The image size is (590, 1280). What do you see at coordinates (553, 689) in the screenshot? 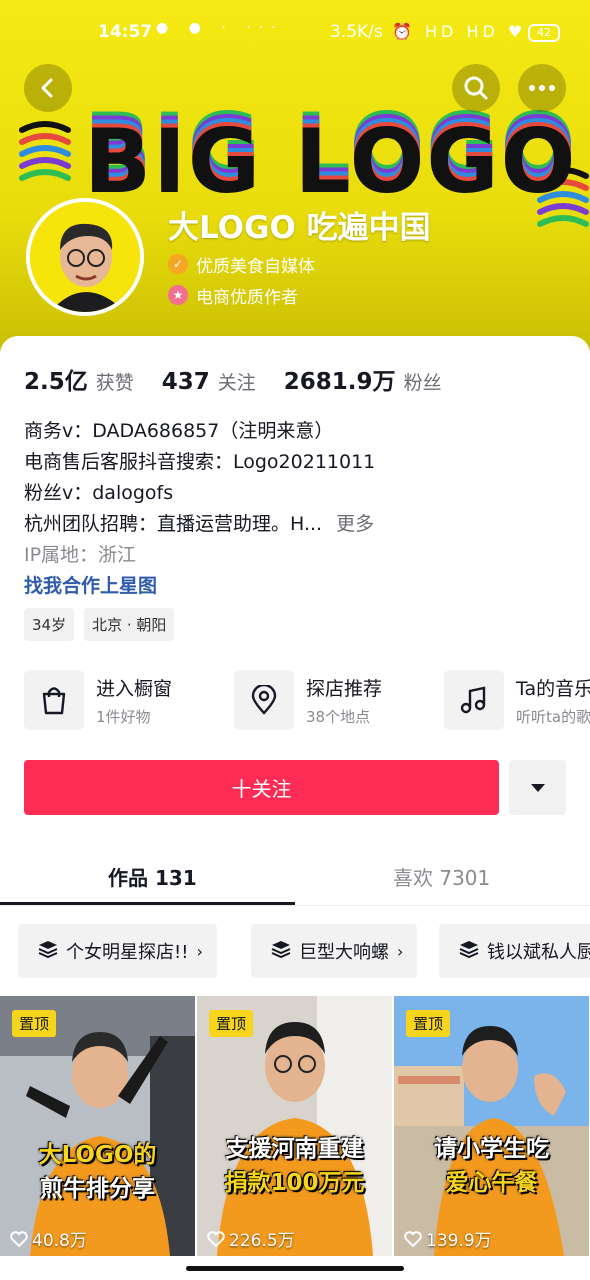
I see `feature-title: Ta的音乐` at bounding box center [553, 689].